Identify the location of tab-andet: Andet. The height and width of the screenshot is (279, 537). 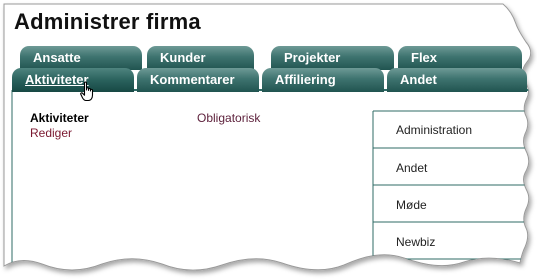
(457, 80).